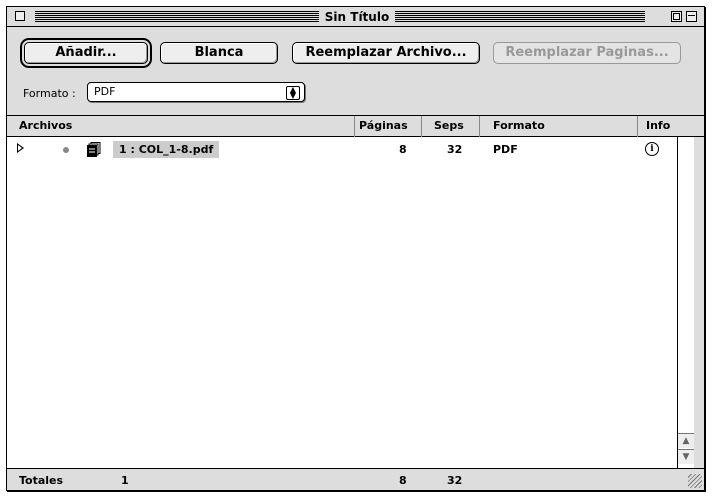 Image resolution: width=712 pixels, height=498 pixels. Describe the element at coordinates (691, 16) in the screenshot. I see `collapse-box-icon` at that location.